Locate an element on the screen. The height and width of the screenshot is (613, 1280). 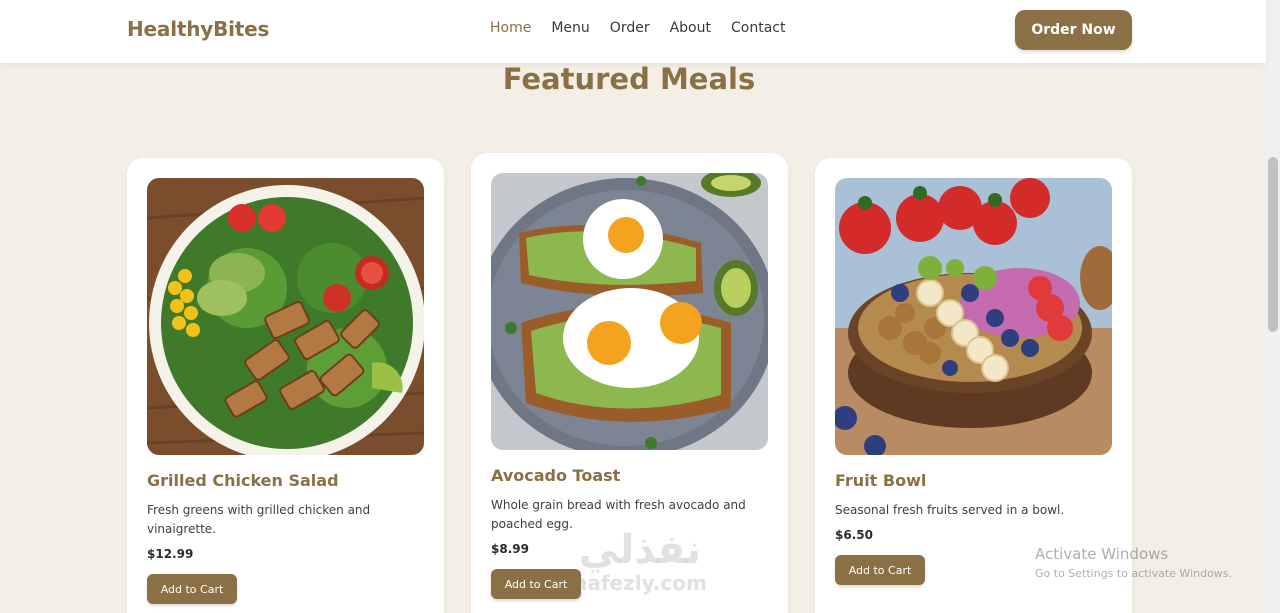
meal-price: $12.99 is located at coordinates (170, 554).